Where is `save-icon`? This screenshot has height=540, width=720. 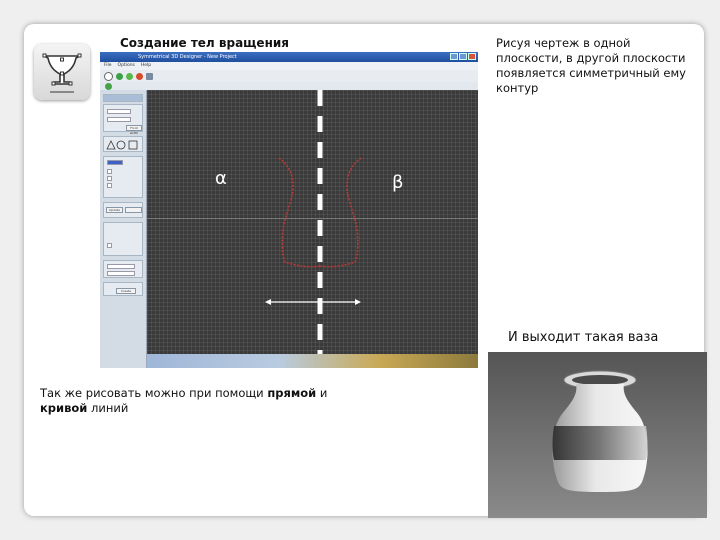 save-icon is located at coordinates (129, 76).